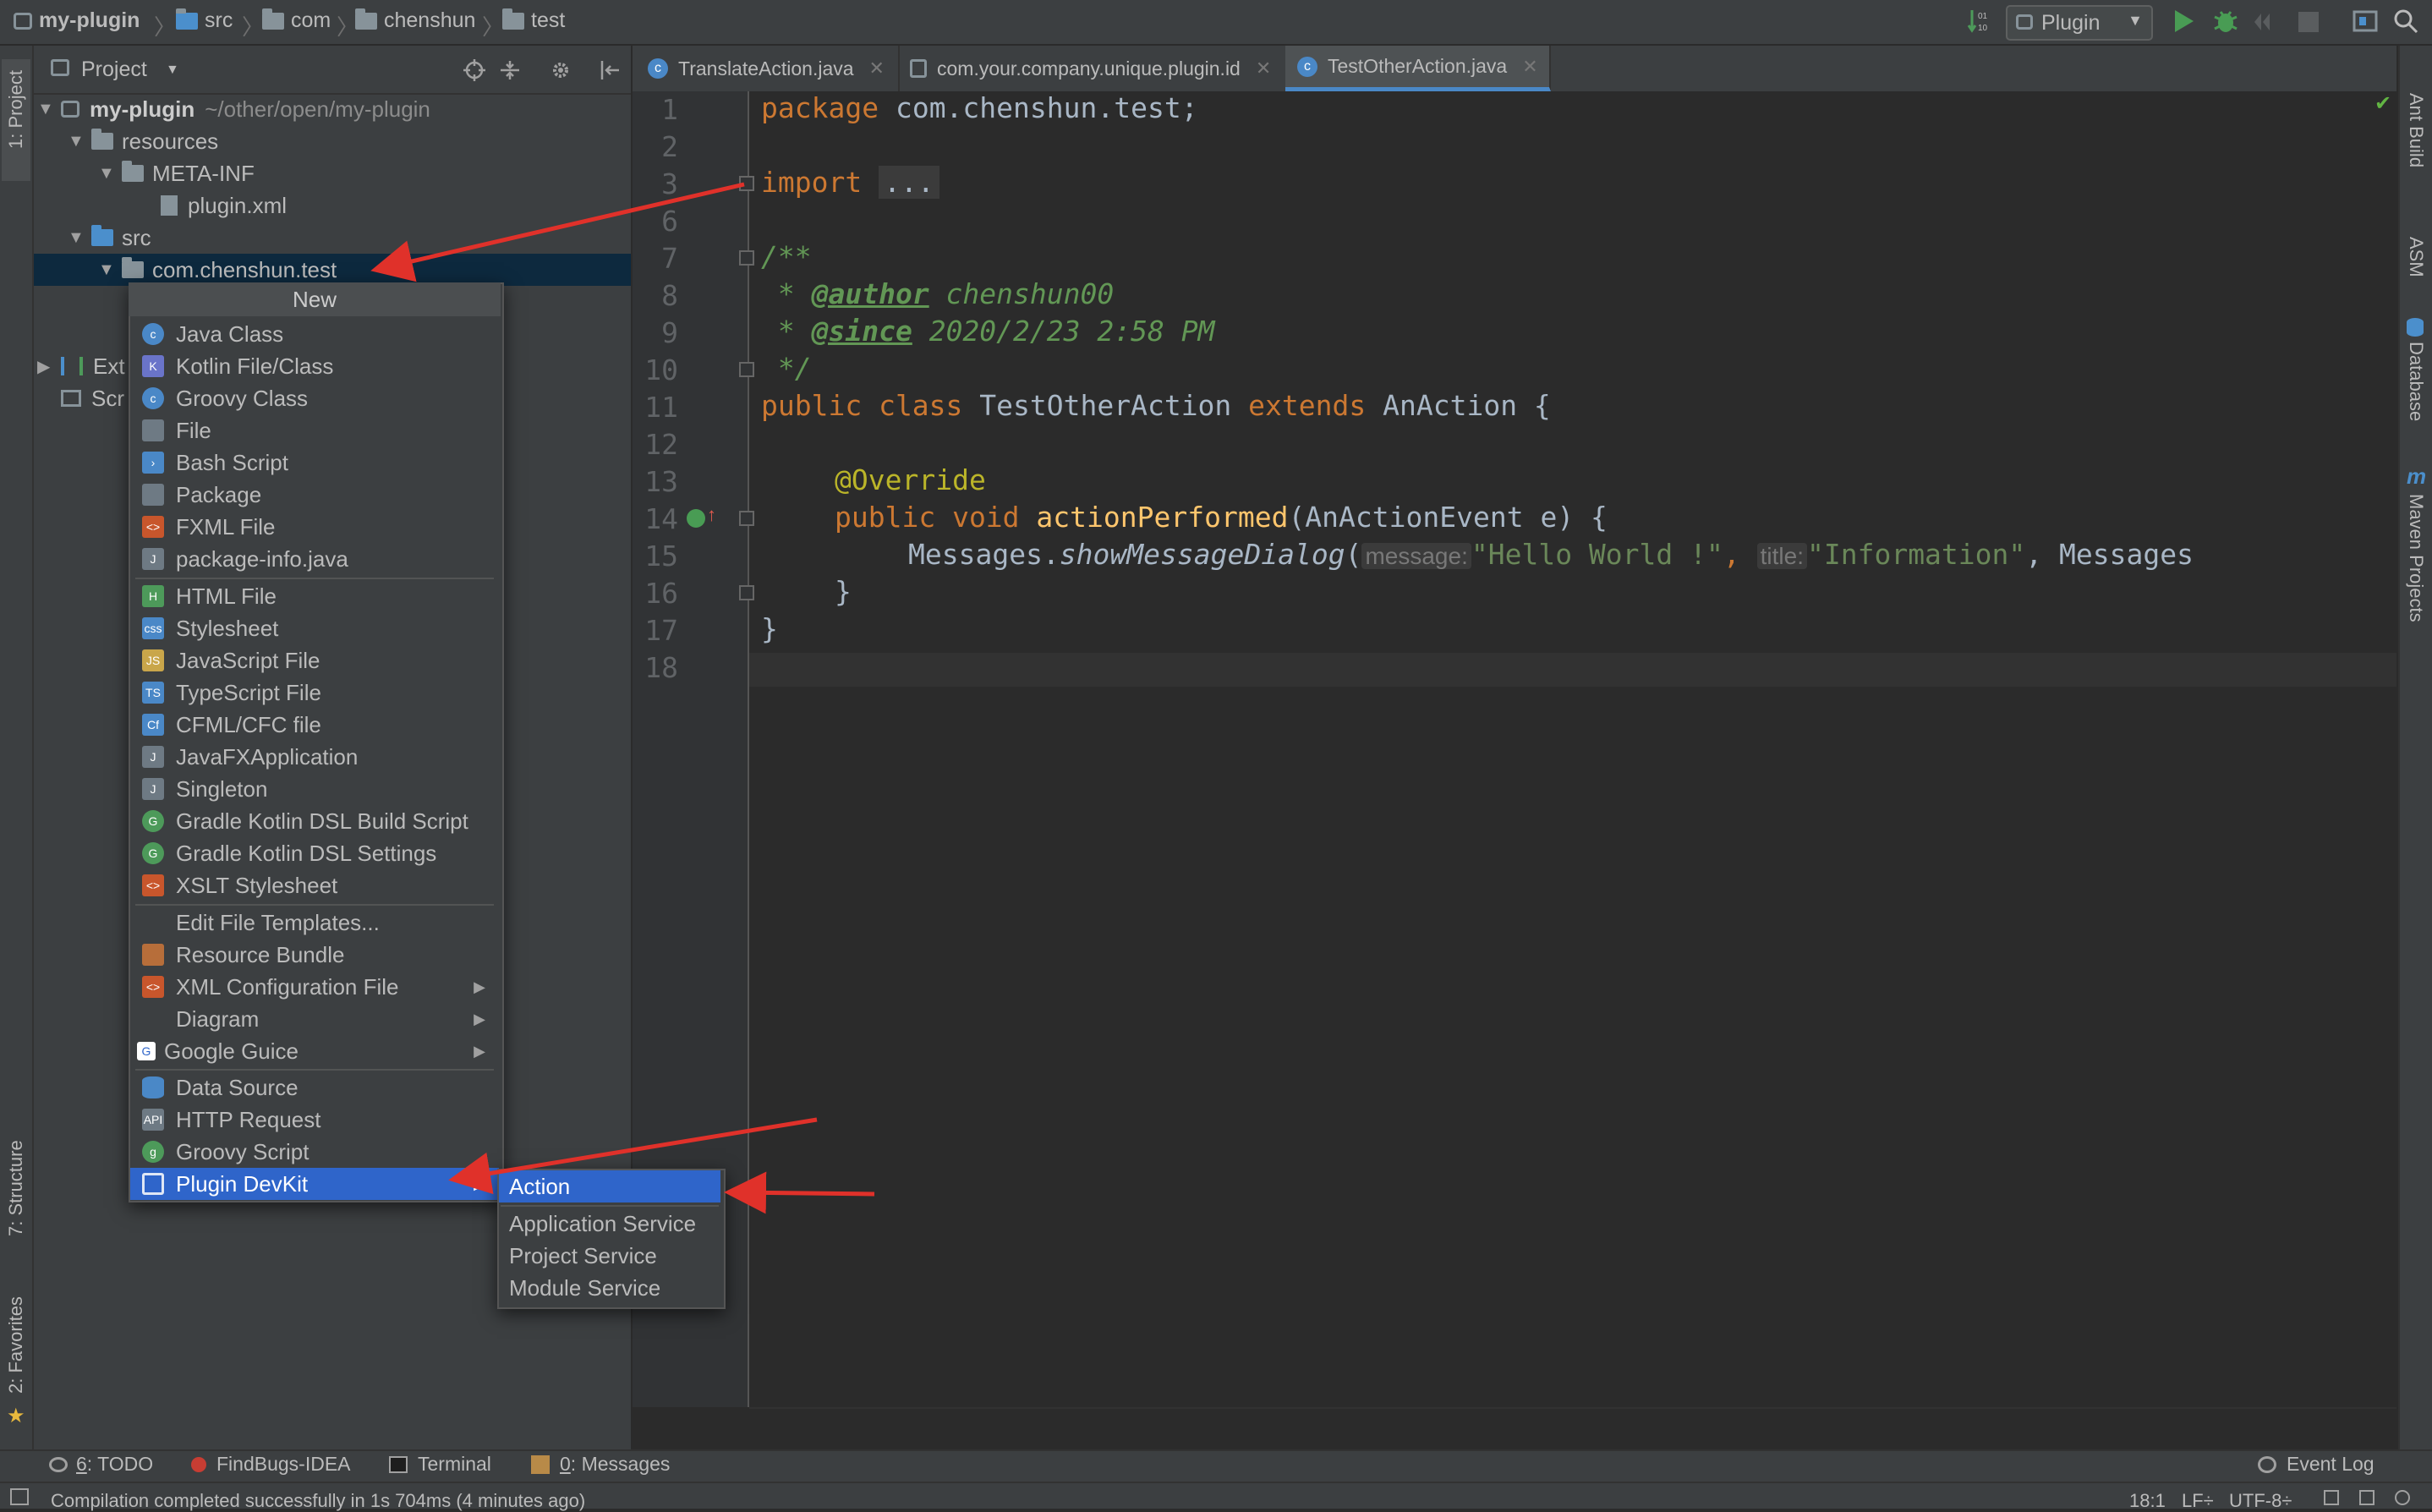 Image resolution: width=2432 pixels, height=1512 pixels. Describe the element at coordinates (314, 693) in the screenshot. I see `menu-item-typescript: TS TypeScript File` at that location.